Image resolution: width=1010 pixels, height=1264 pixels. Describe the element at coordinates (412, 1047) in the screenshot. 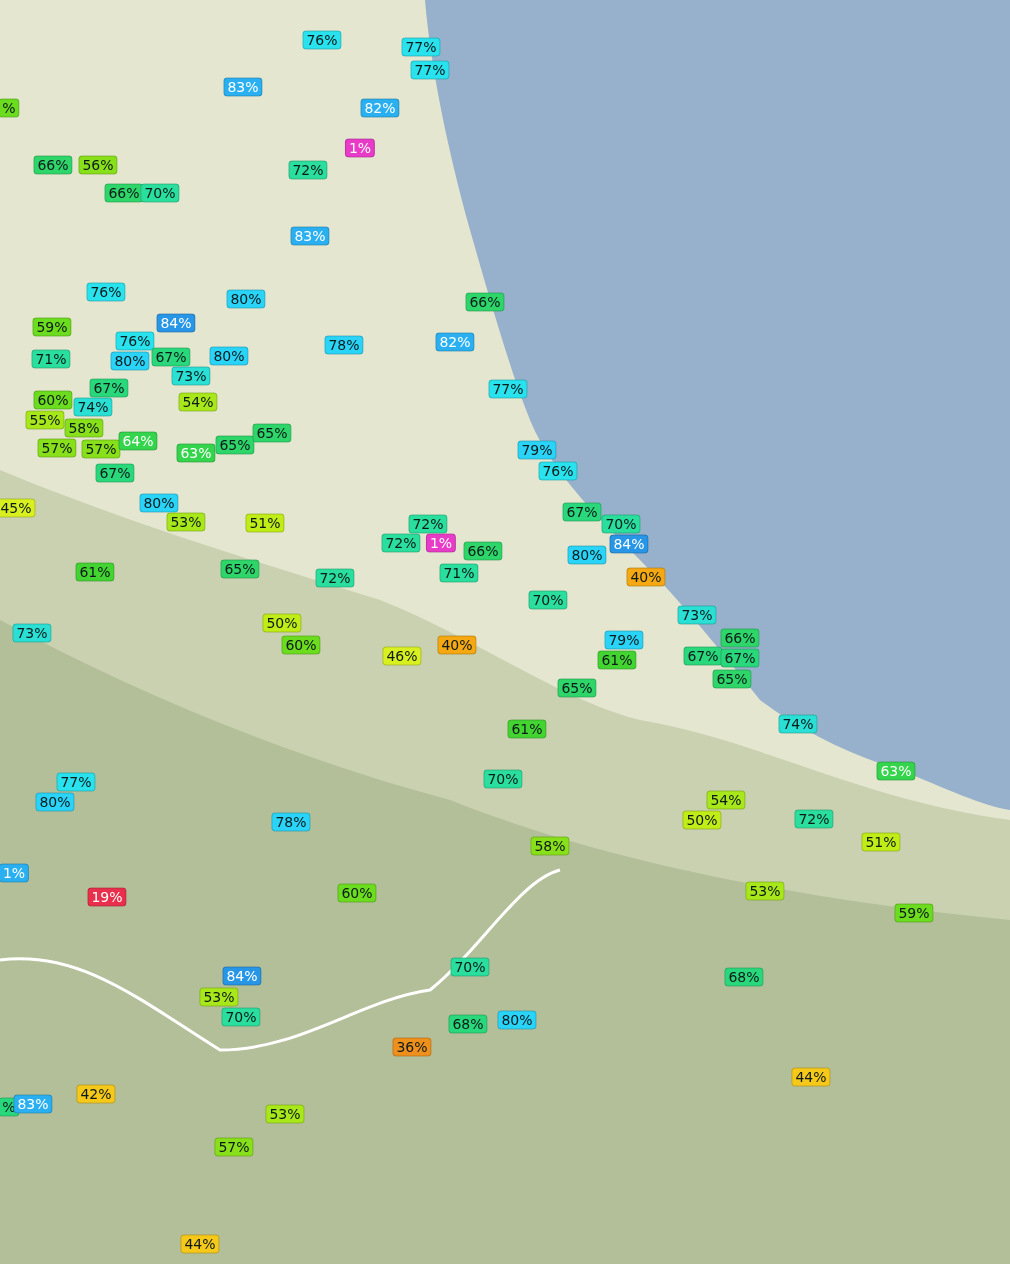

I see `percentage-pin: 36%` at that location.